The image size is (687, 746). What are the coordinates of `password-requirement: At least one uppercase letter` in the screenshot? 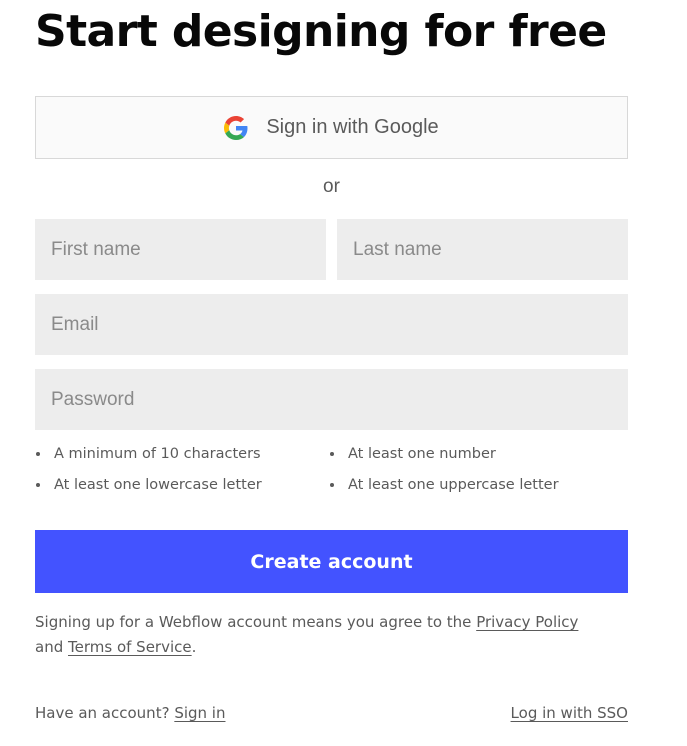 It's located at (444, 485).